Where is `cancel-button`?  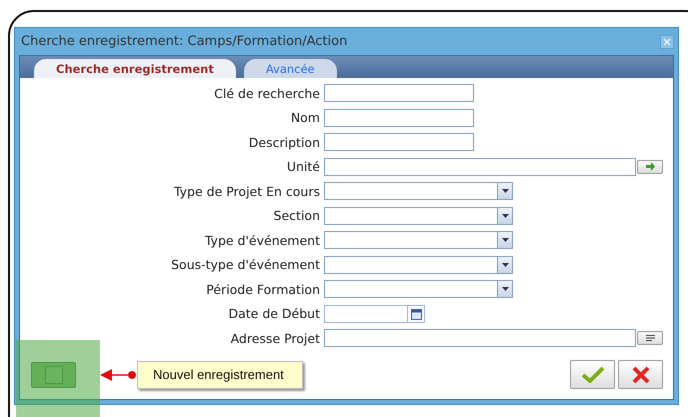 cancel-button is located at coordinates (640, 374).